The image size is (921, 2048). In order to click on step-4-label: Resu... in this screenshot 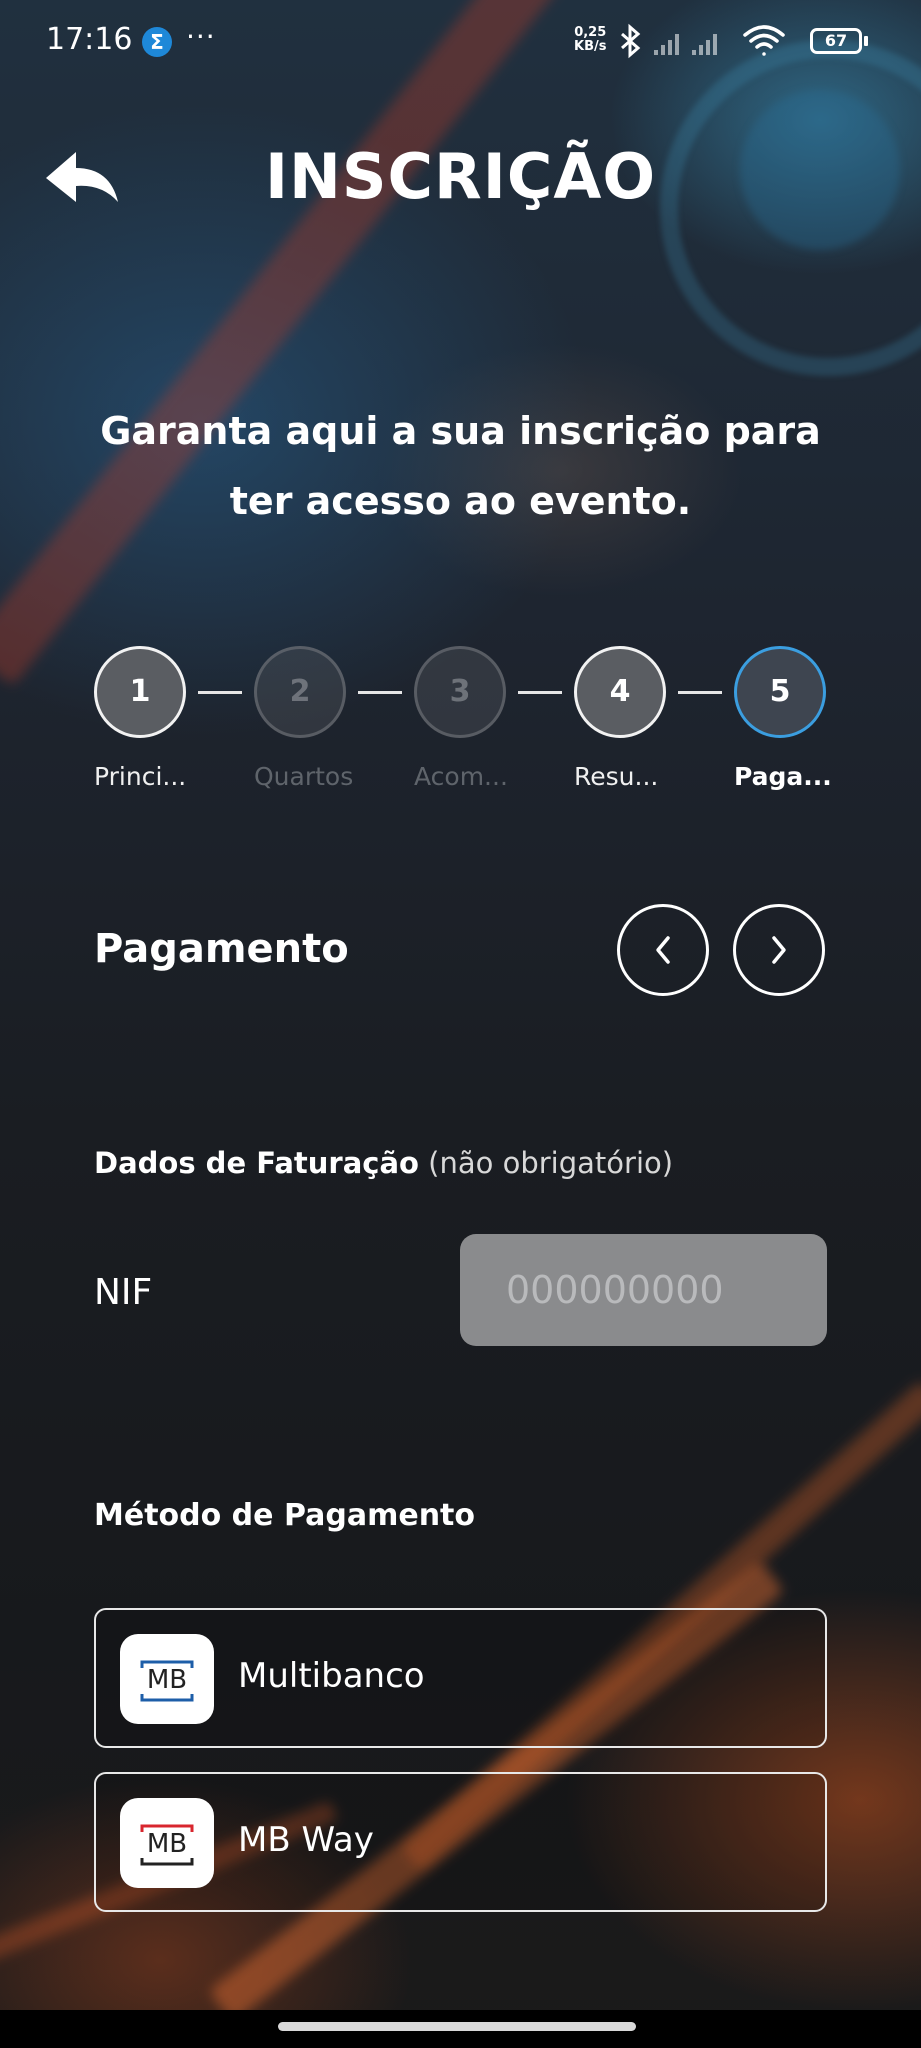, I will do `click(616, 776)`.